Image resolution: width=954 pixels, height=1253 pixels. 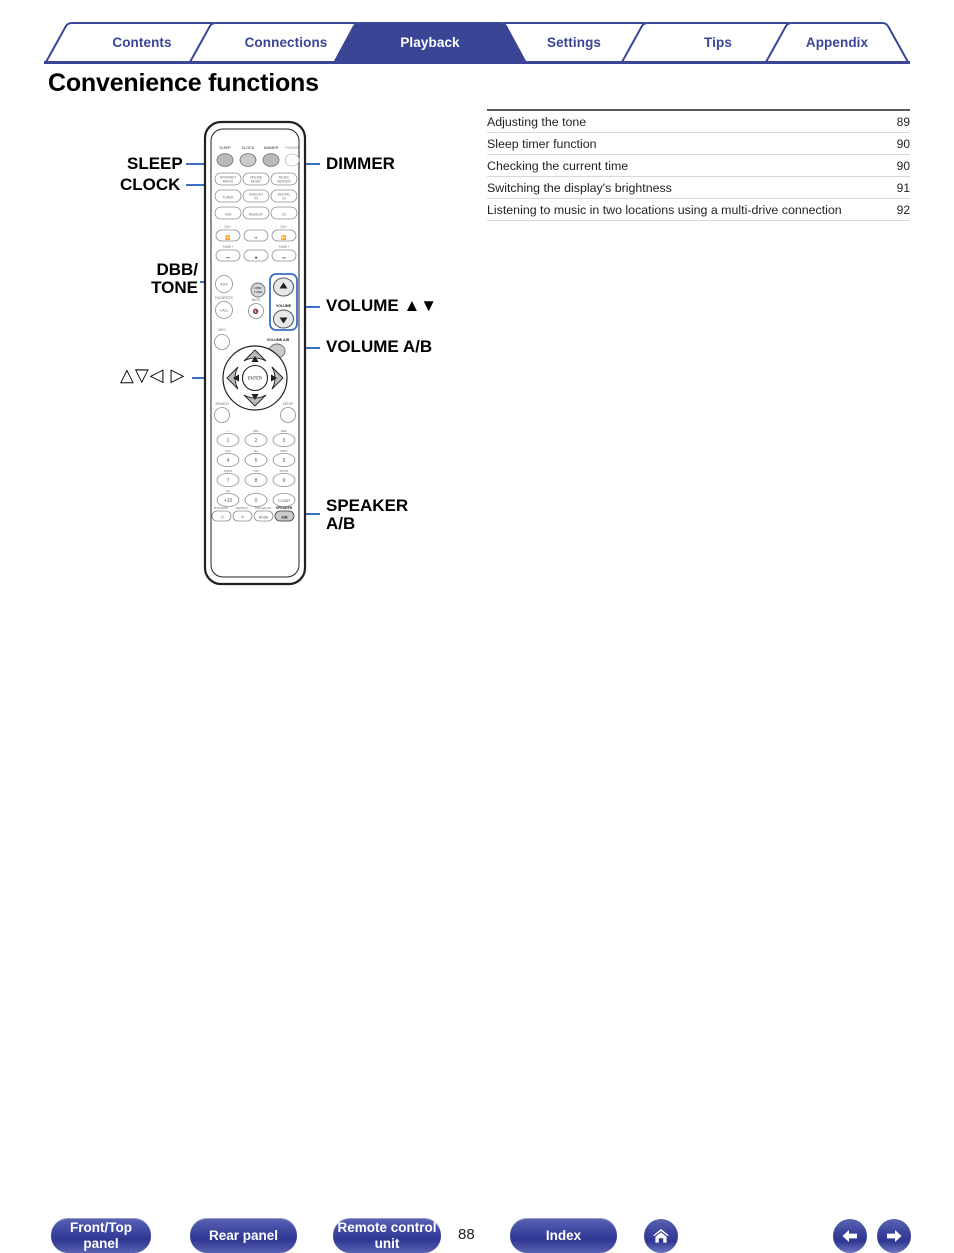 I want to click on toc-item-switching-displays-brightness: Switching the display's brightness 91, so click(x=698, y=188).